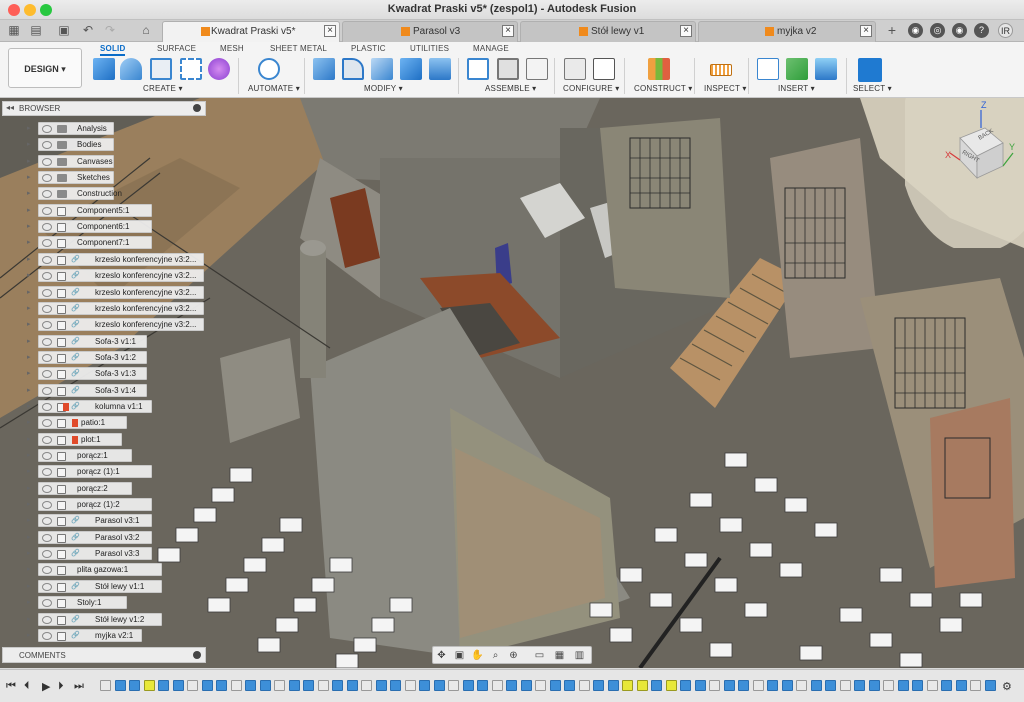 The width and height of the screenshot is (1024, 702). Describe the element at coordinates (872, 88) in the screenshot. I see `select-menu: SELECT ▾` at that location.